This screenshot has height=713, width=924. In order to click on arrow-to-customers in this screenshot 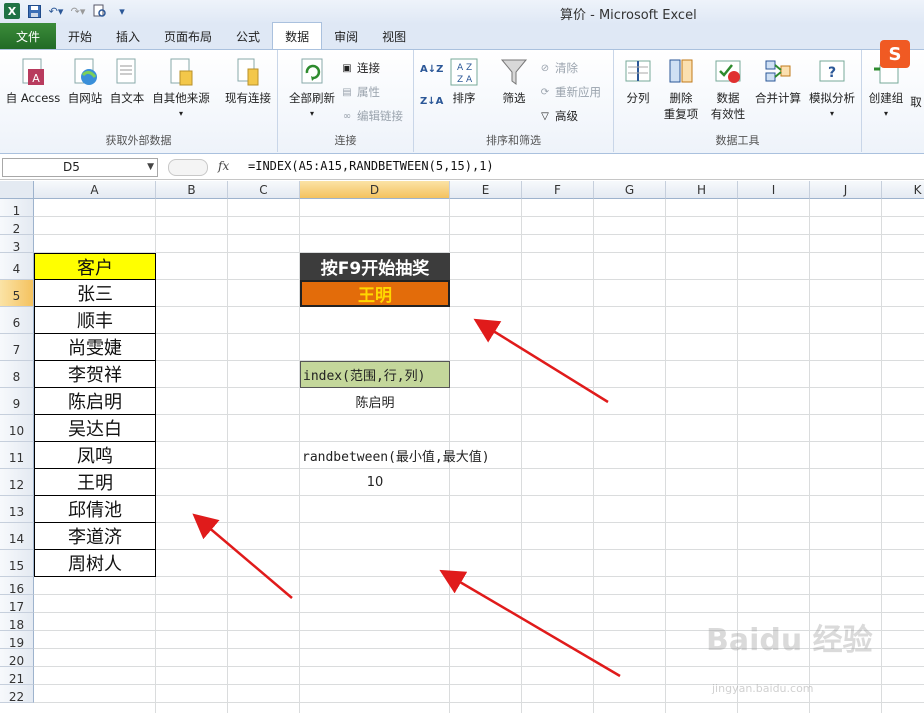, I will do `click(242, 556)`.